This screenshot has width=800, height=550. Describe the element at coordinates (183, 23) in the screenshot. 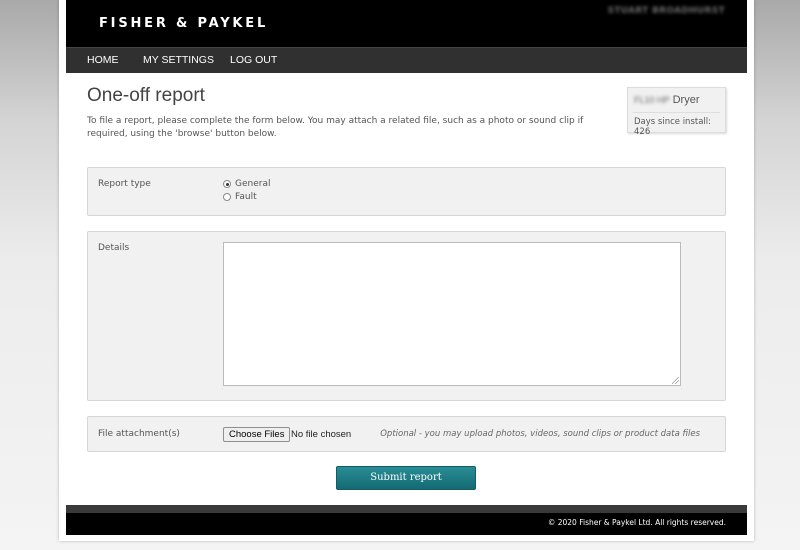

I see `brand-logo: FISHER & PAYKEL` at that location.